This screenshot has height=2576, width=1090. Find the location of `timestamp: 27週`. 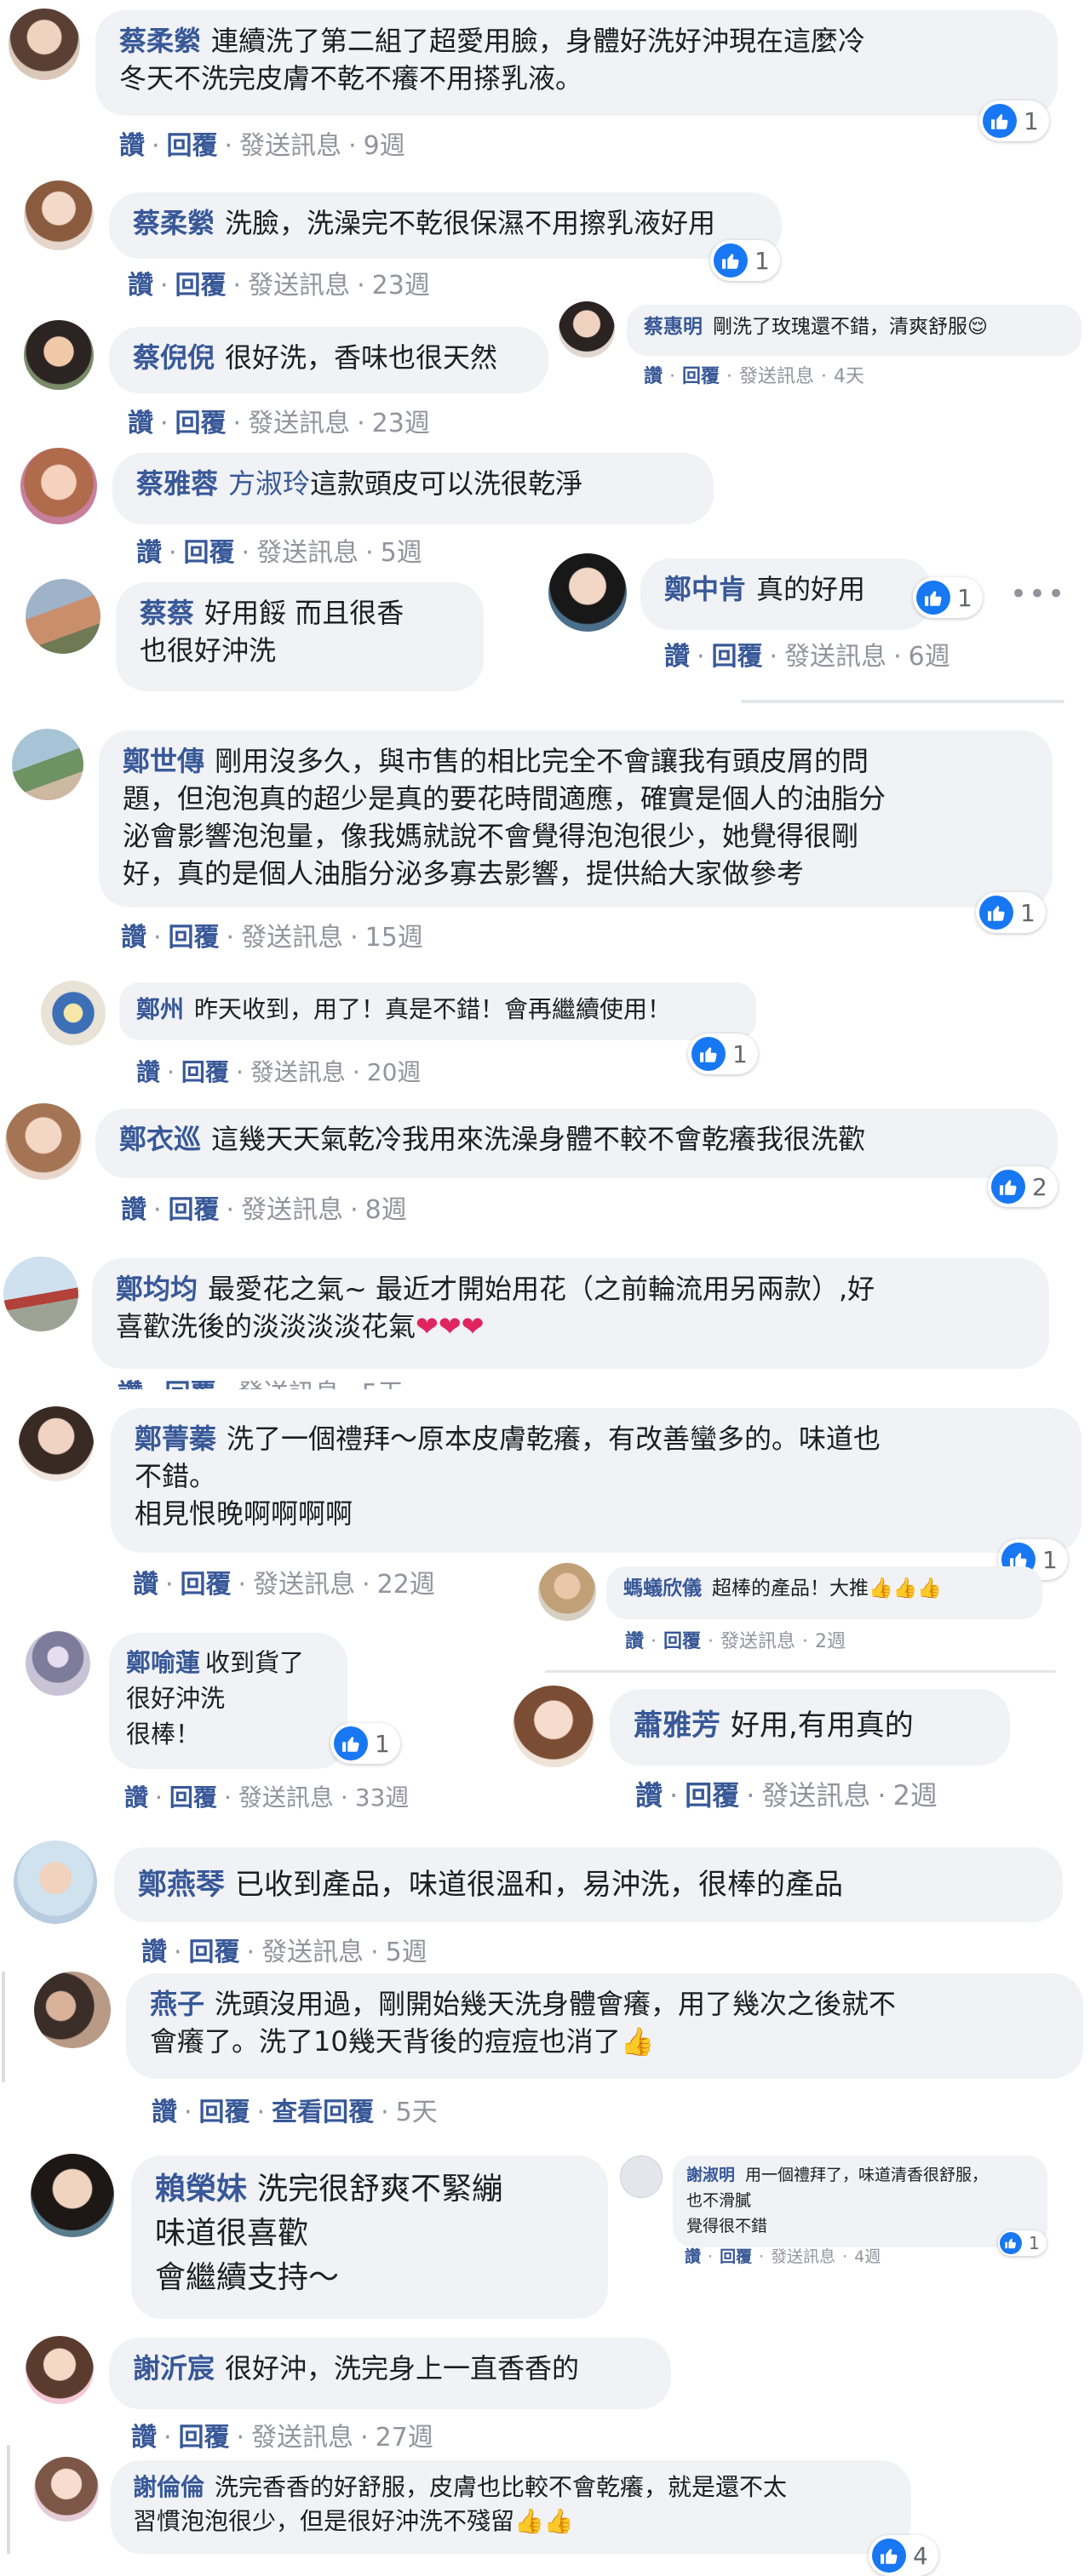

timestamp: 27週 is located at coordinates (405, 2438).